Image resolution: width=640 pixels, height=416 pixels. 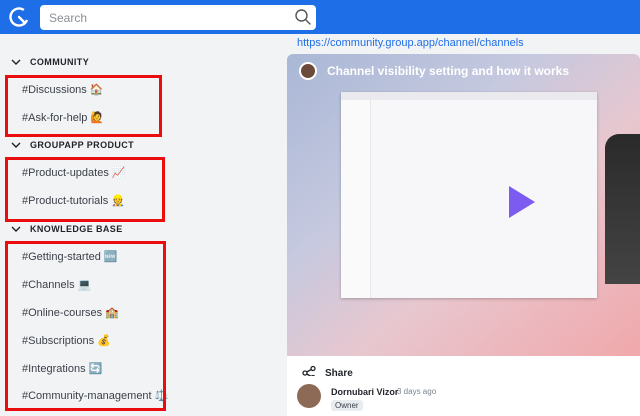 I want to click on construction-worker-icon: 👷, so click(x=118, y=201).